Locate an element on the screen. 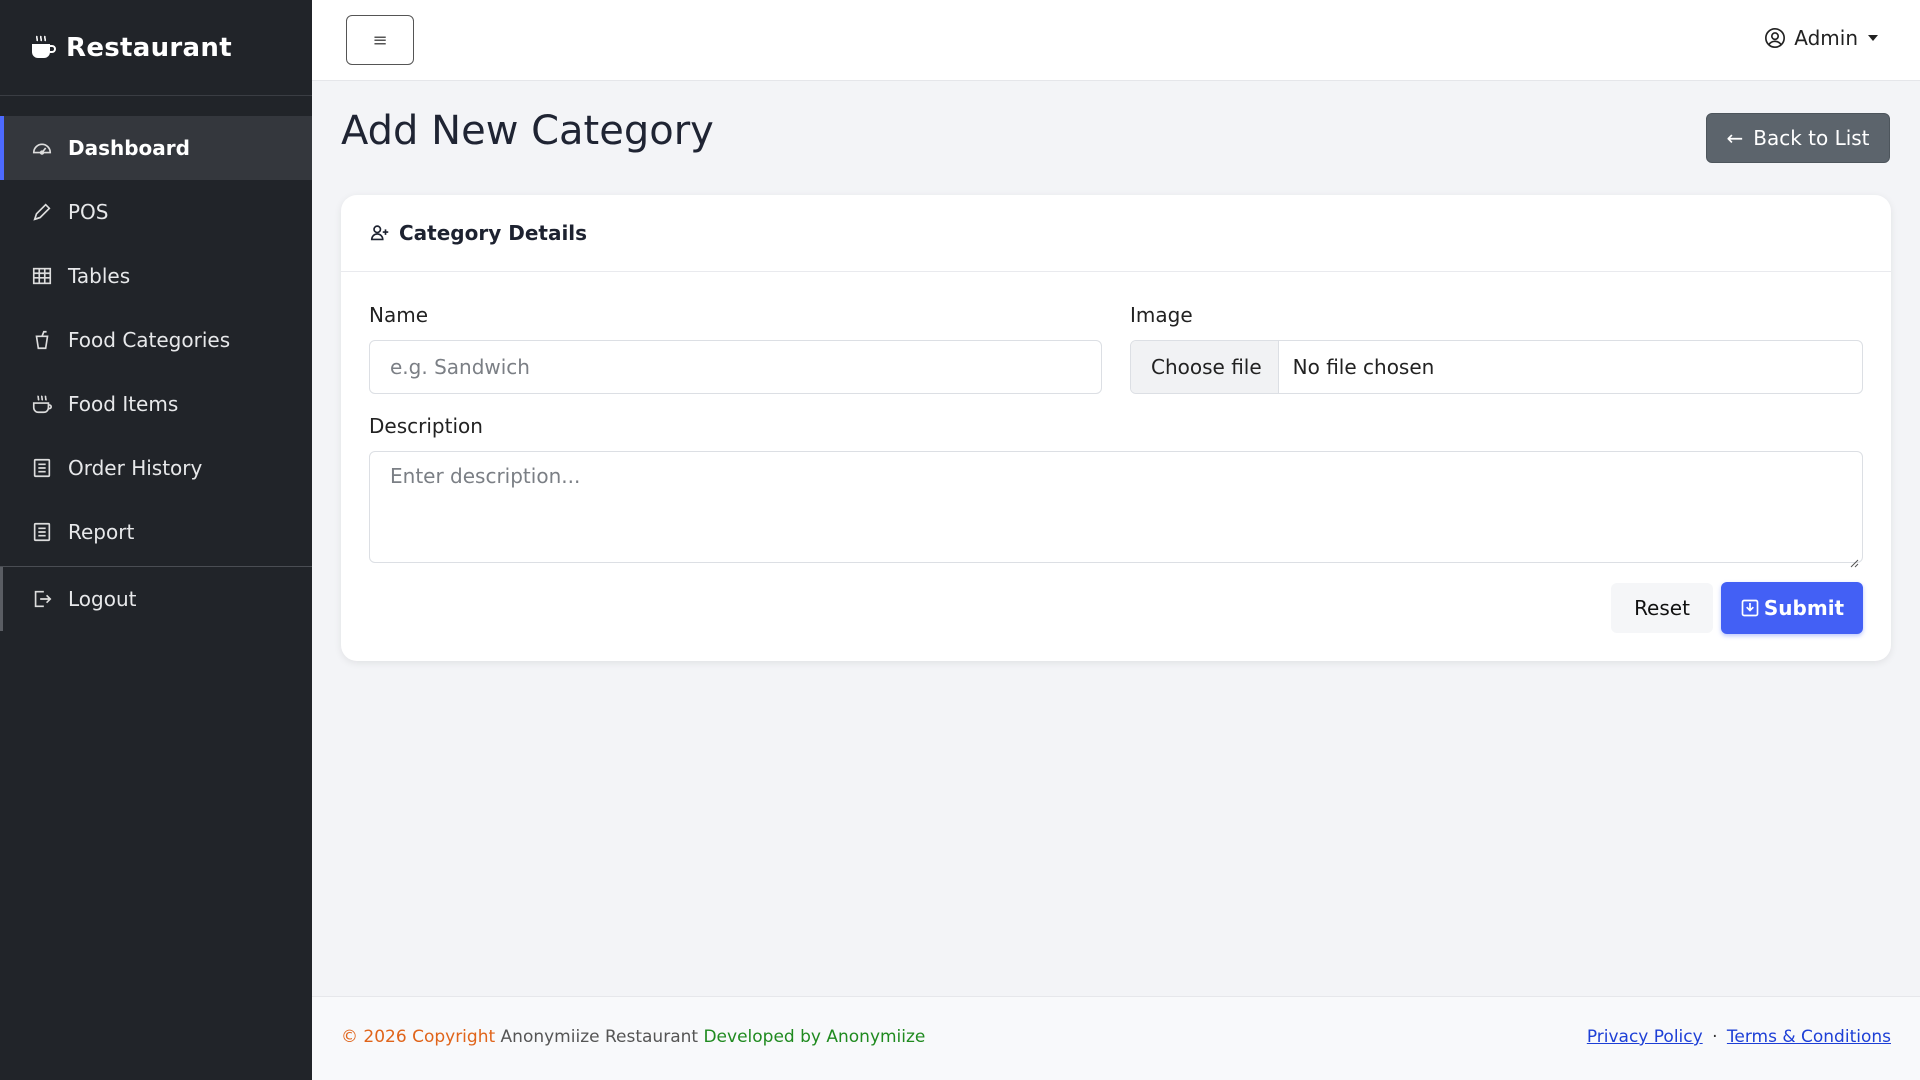 The image size is (1920, 1080). sidebar-item-label: Order History is located at coordinates (135, 468).